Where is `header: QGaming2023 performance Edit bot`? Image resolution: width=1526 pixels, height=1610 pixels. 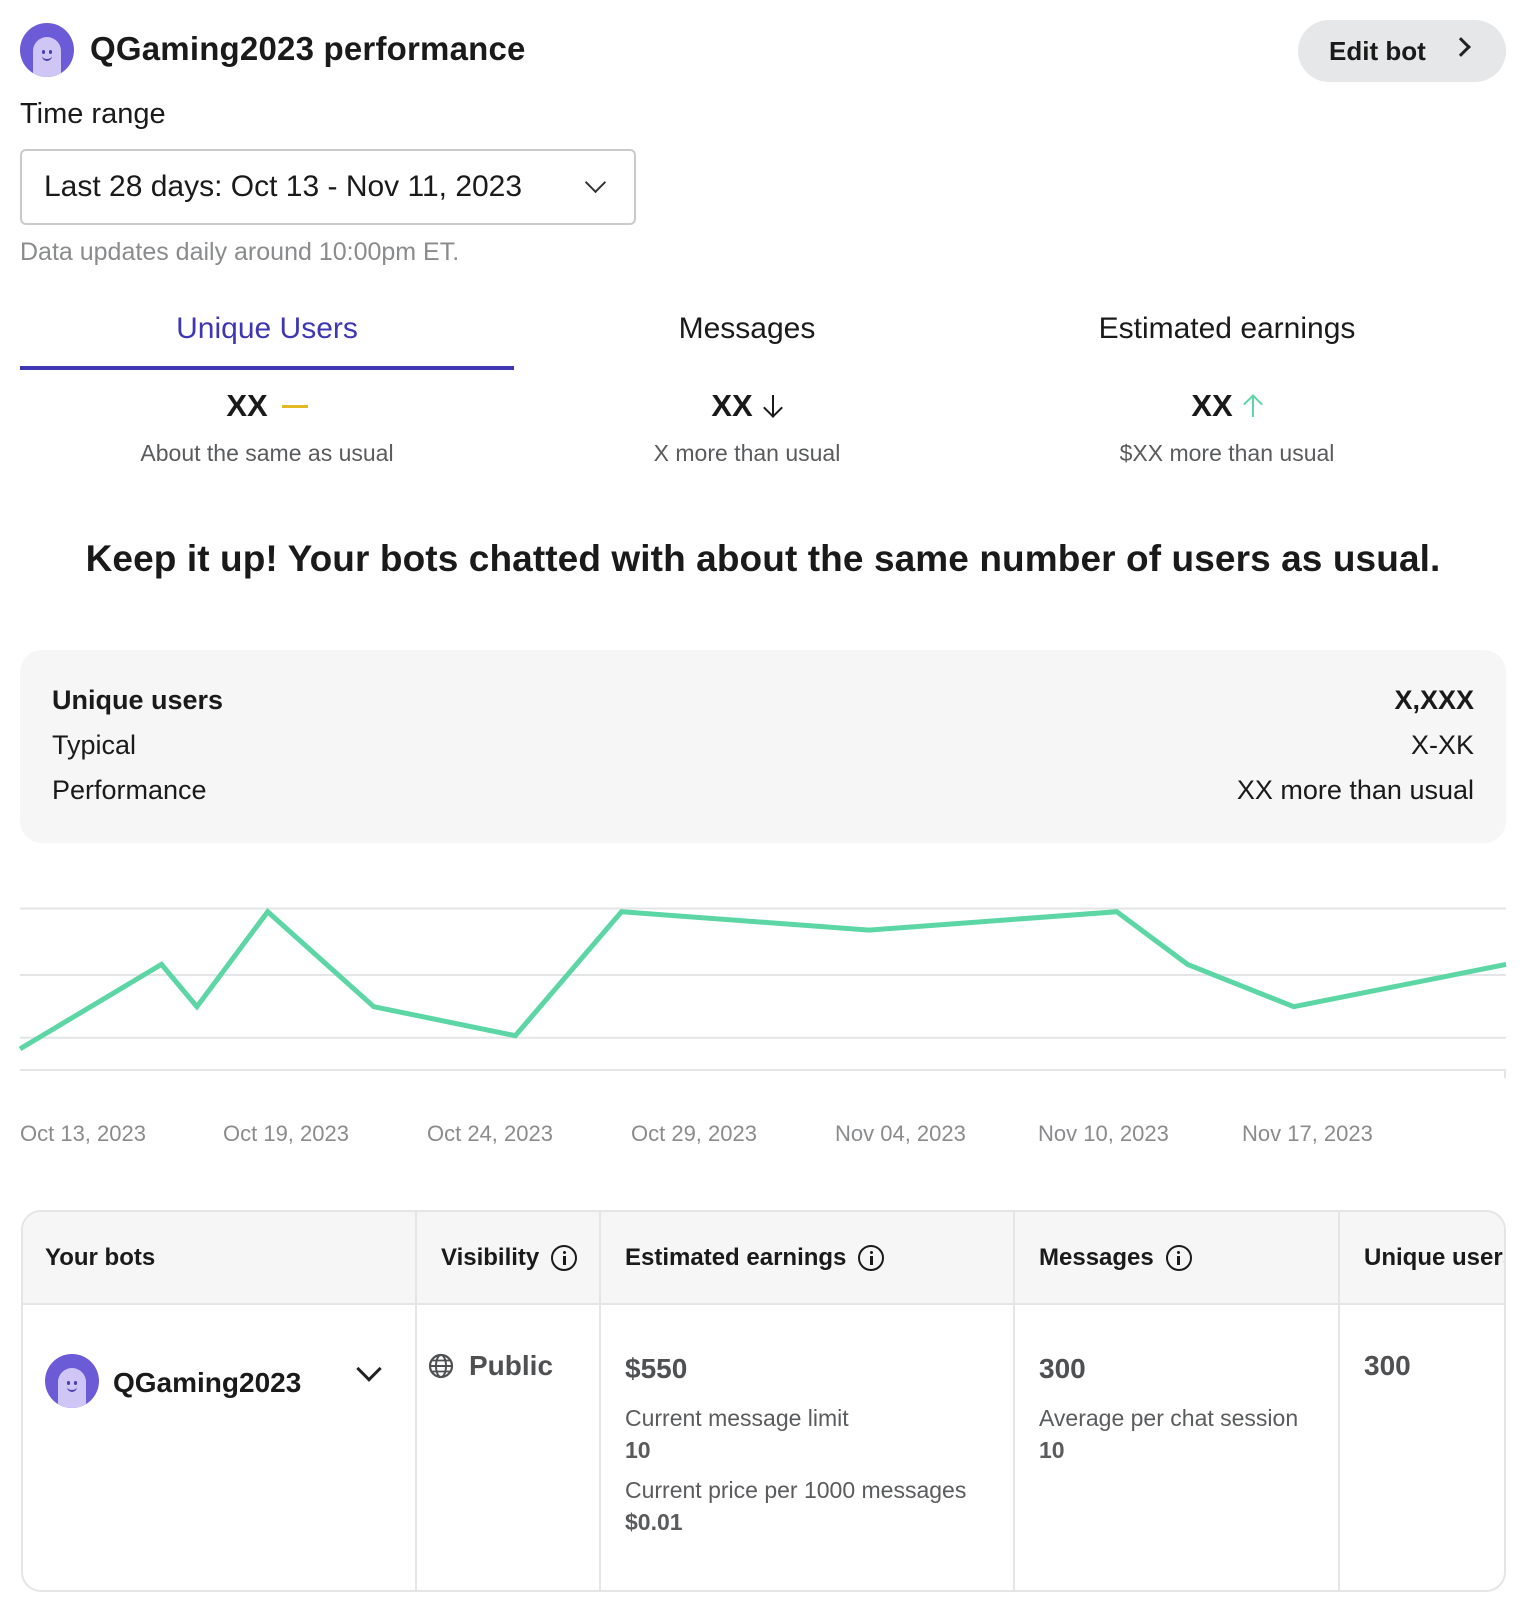 header: QGaming2023 performance Edit bot is located at coordinates (763, 51).